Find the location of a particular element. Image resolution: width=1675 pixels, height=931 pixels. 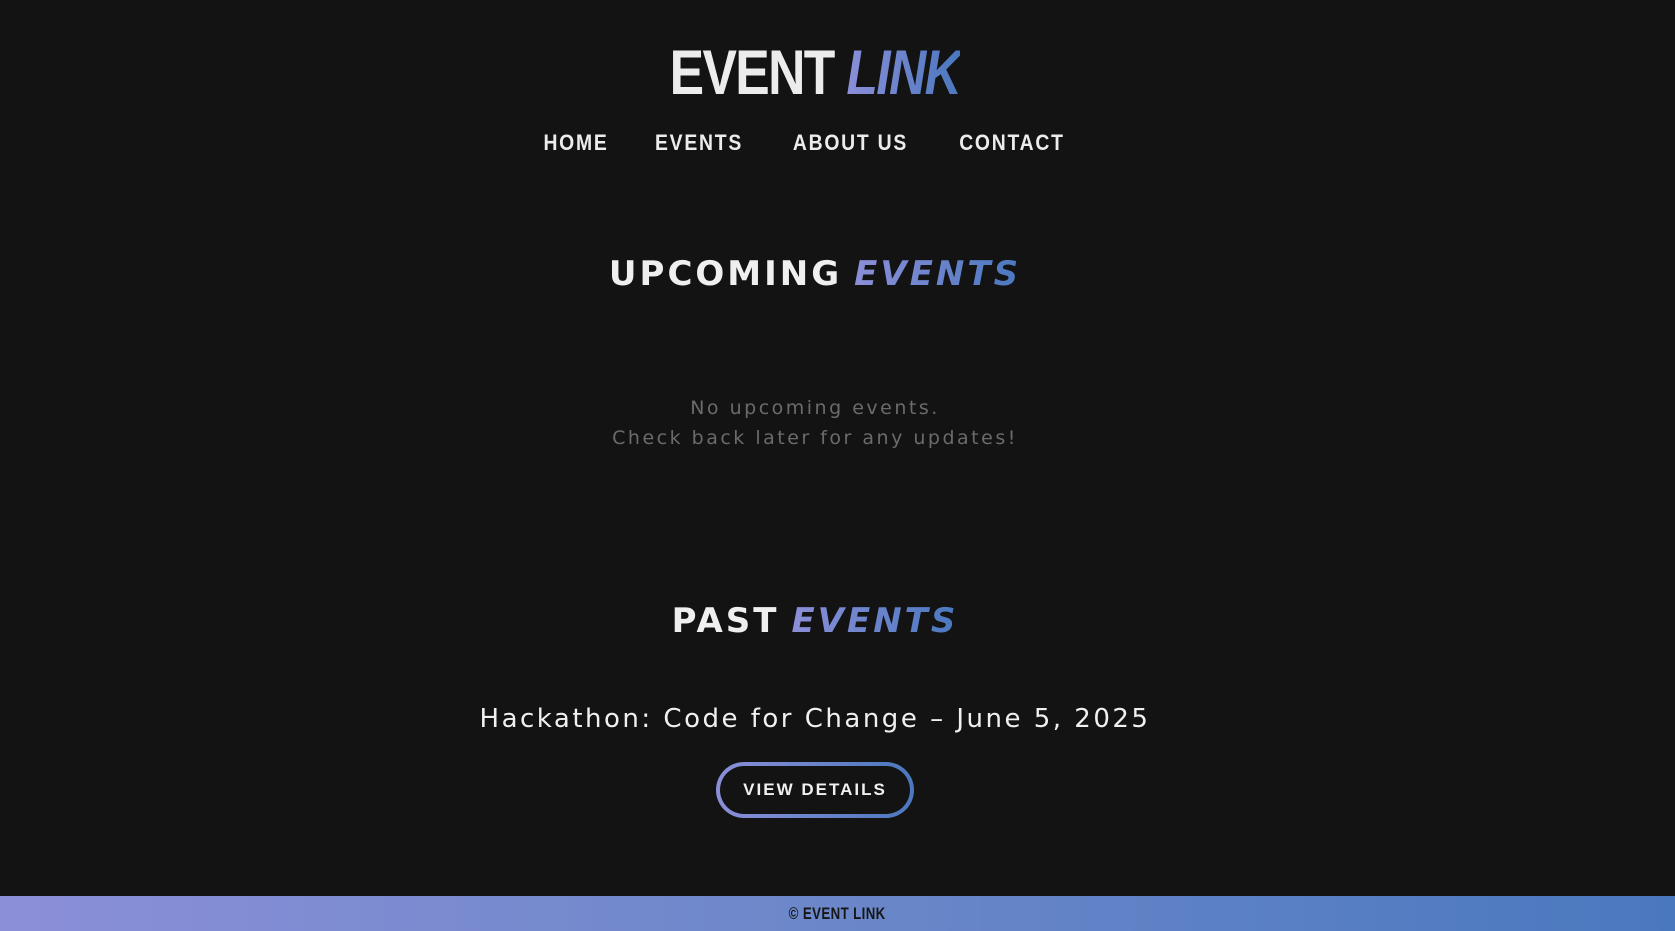

view-details-button: VIEW DETAILS is located at coordinates (815, 790).